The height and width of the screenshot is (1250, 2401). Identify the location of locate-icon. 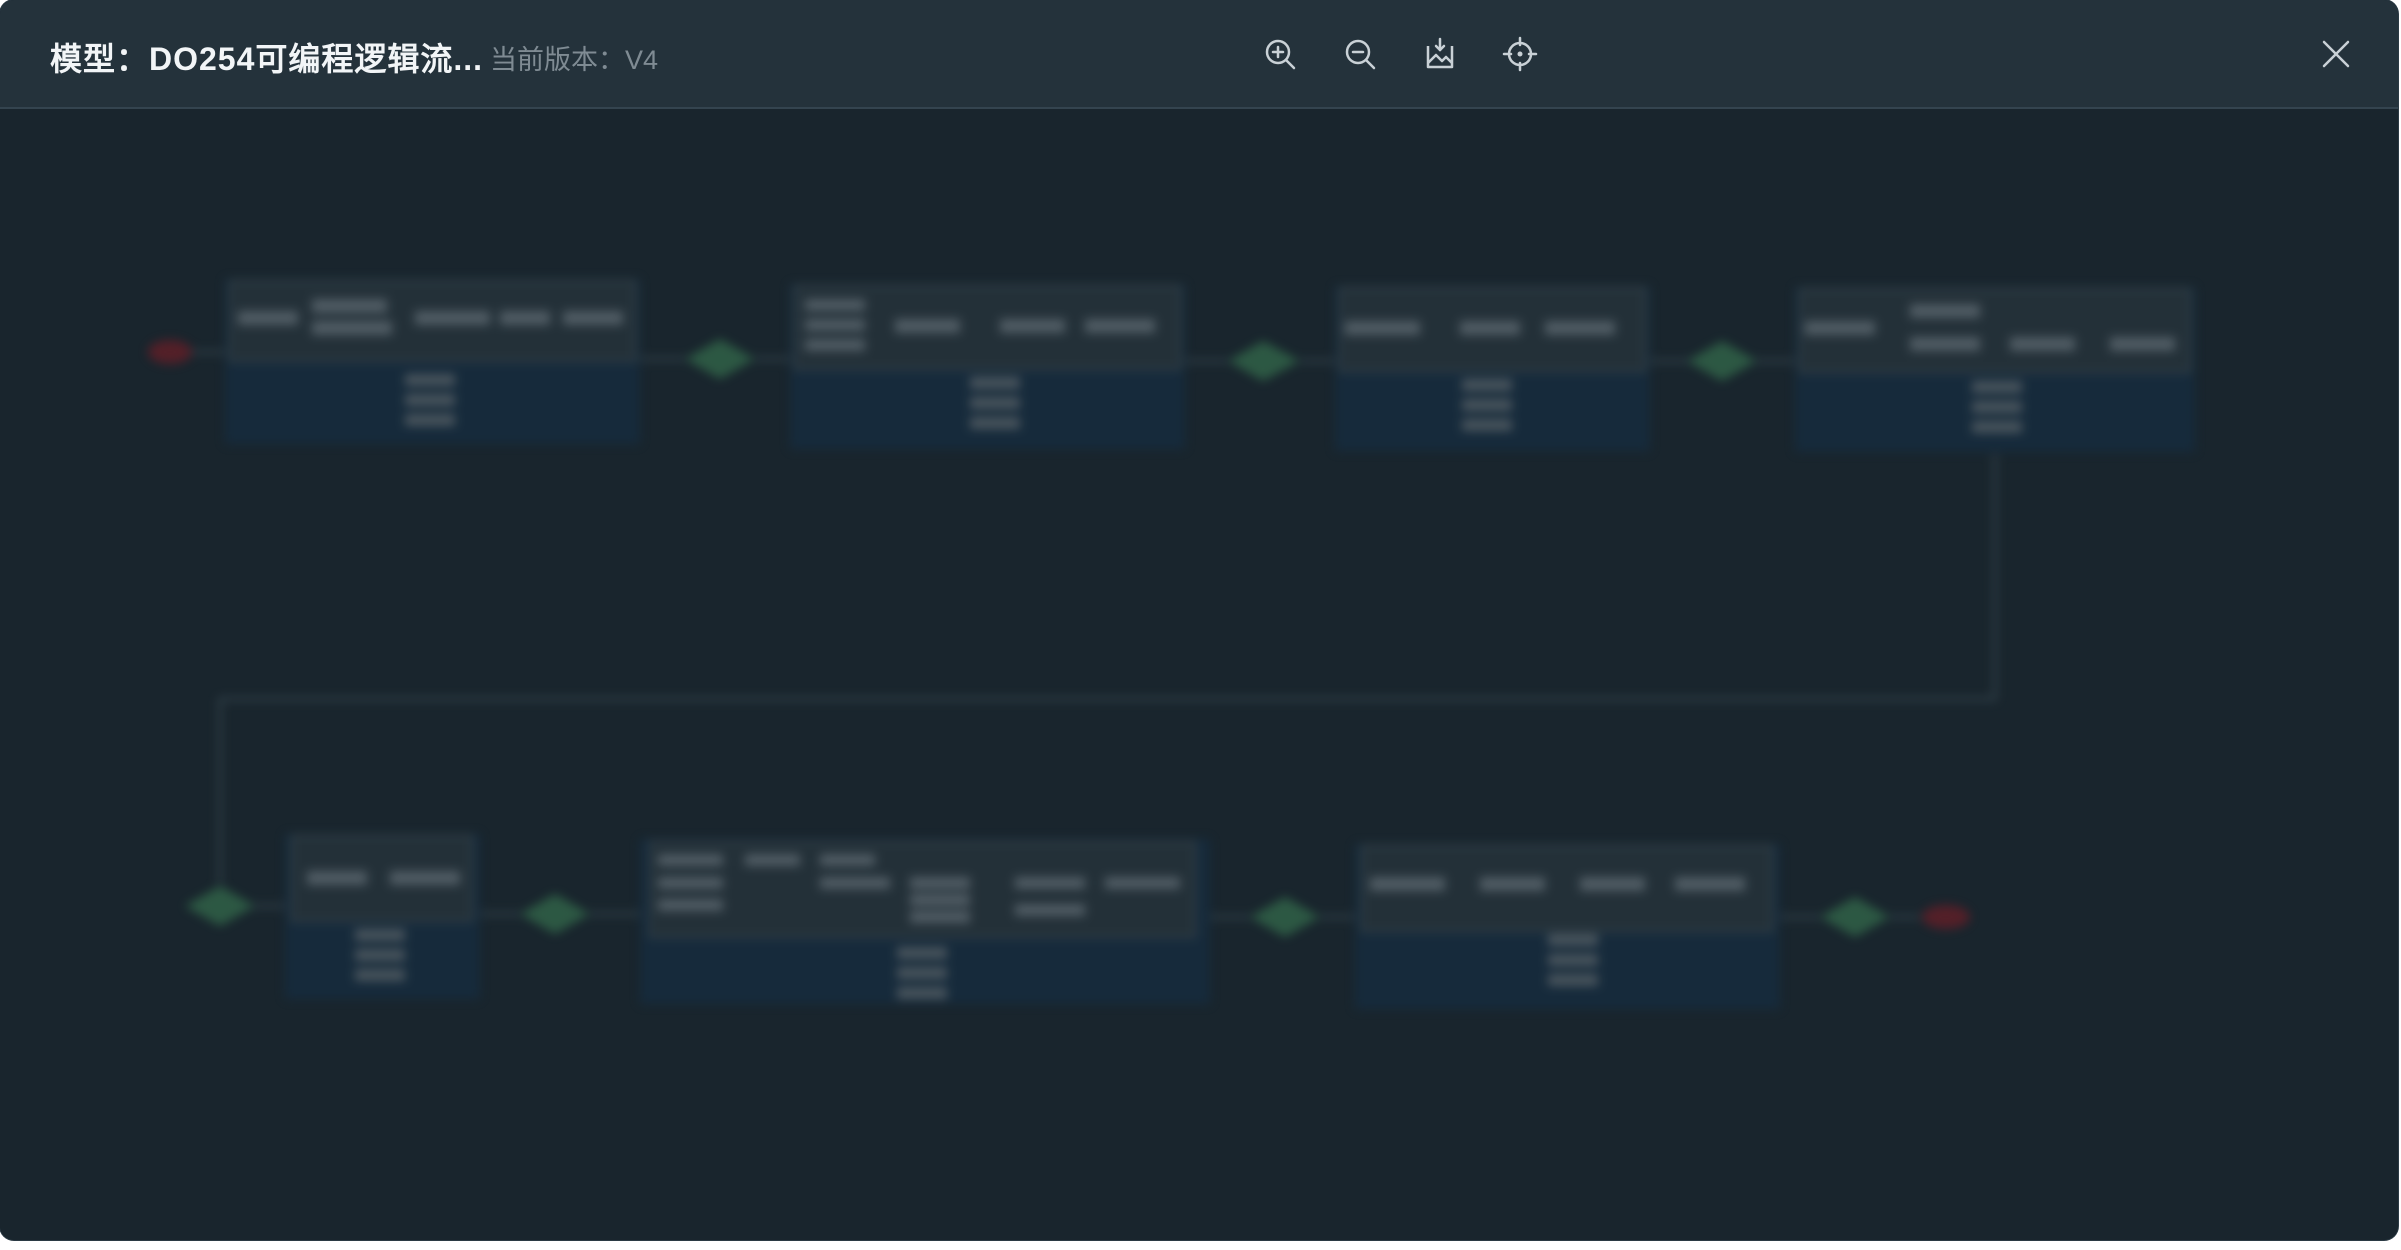
(1520, 54).